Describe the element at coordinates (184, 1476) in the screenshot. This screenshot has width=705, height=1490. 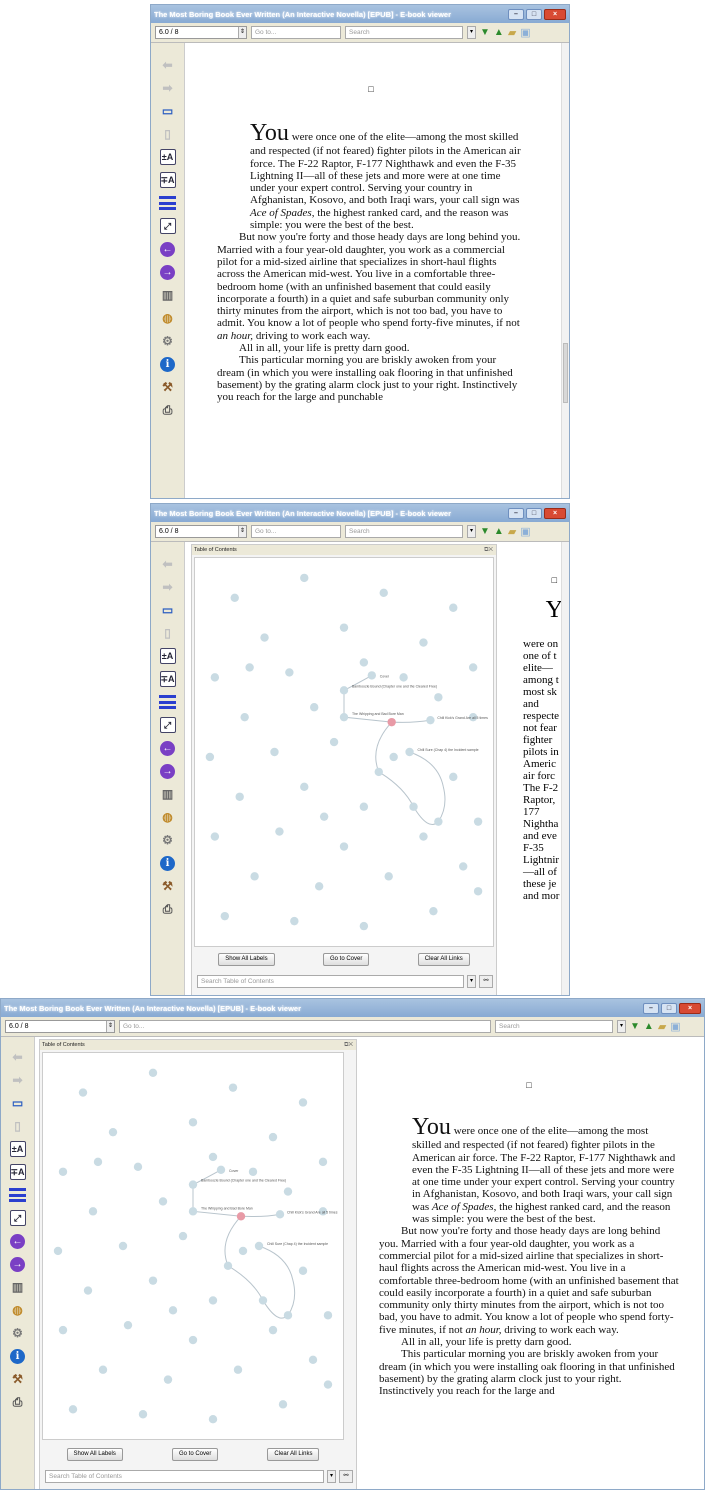
I see `toc-search-input: Search Table of Contents` at that location.